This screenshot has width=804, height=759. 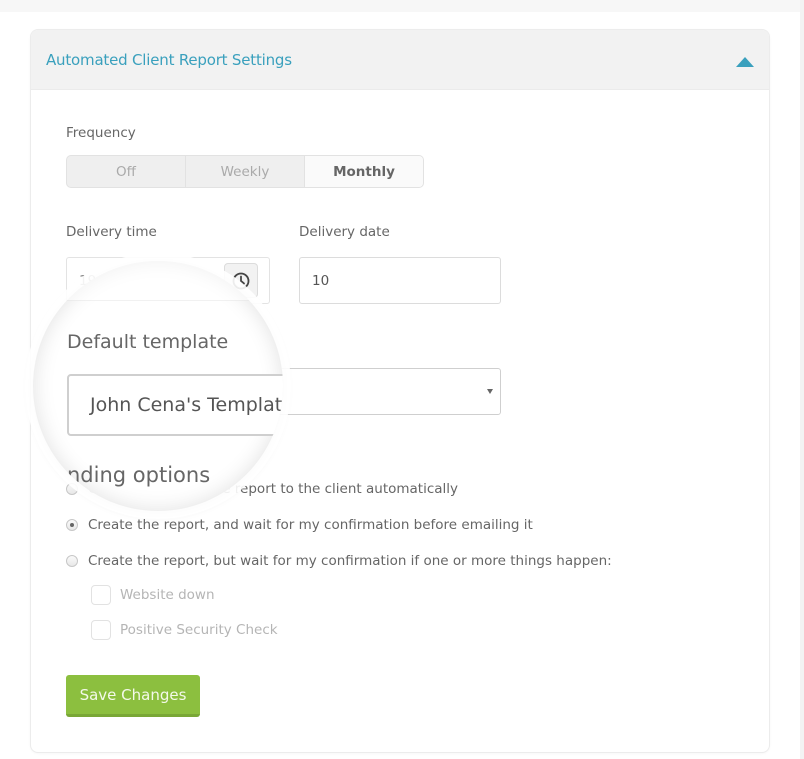 I want to click on radio-conditional, so click(x=72, y=561).